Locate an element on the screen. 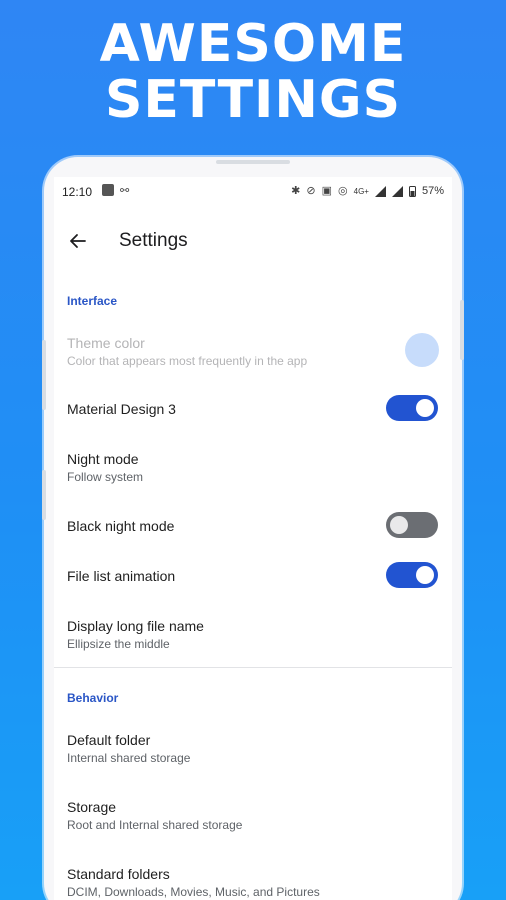  pref-title: Night mode is located at coordinates (103, 459).